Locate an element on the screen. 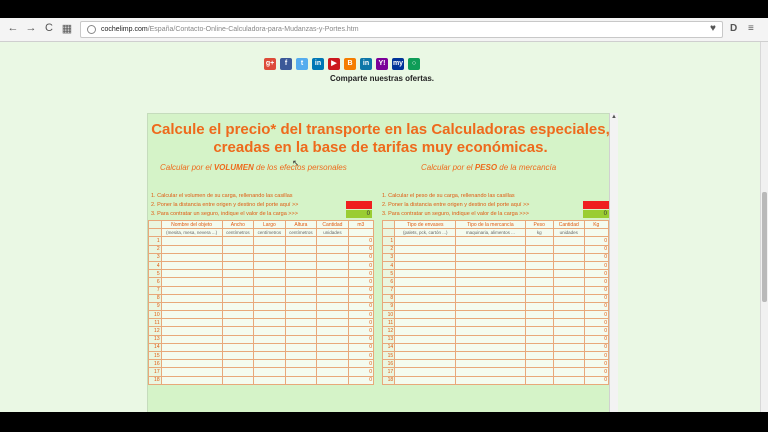 This screenshot has width=768, height=432. weight-distance-input is located at coordinates (596, 205).